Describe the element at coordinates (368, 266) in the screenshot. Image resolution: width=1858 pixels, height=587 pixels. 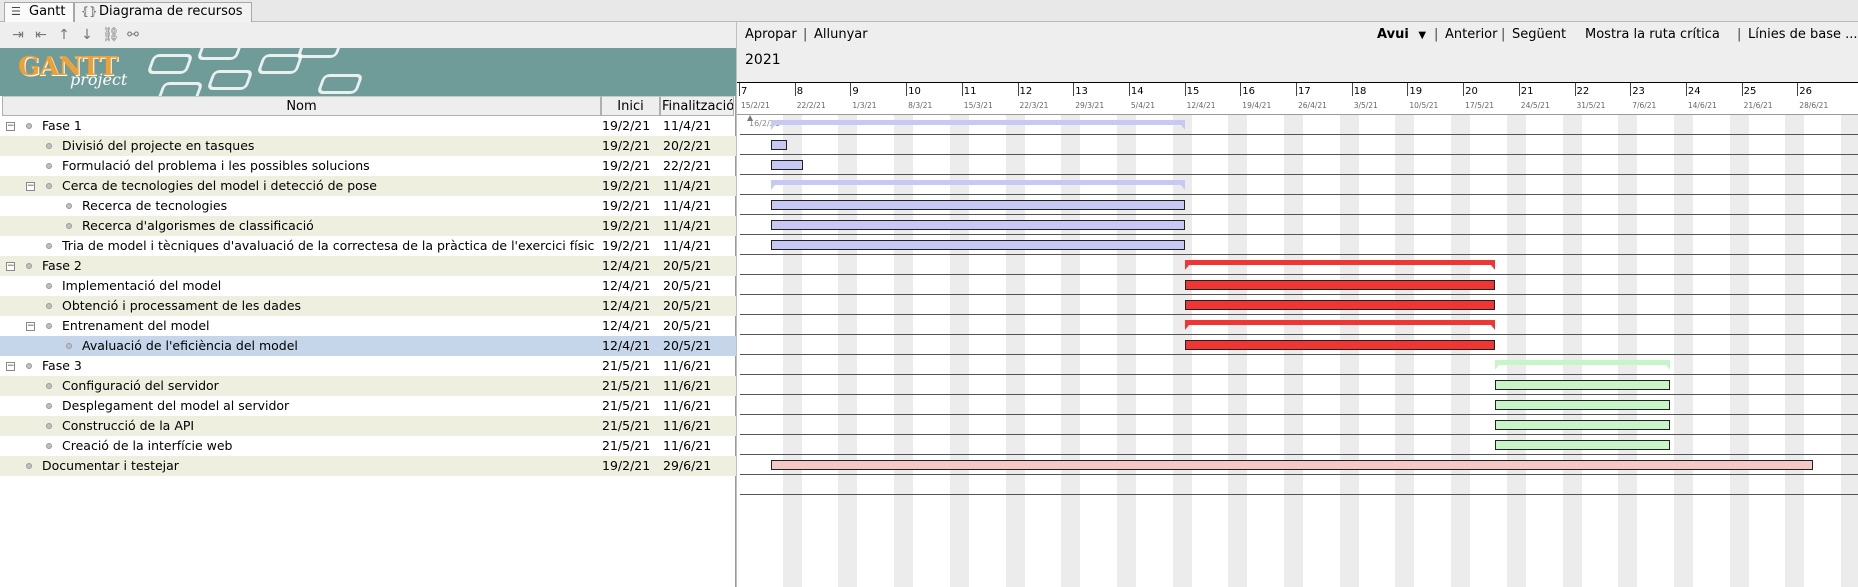
I see `task-row: − Fase 2 12/4/21 20/5/21` at that location.